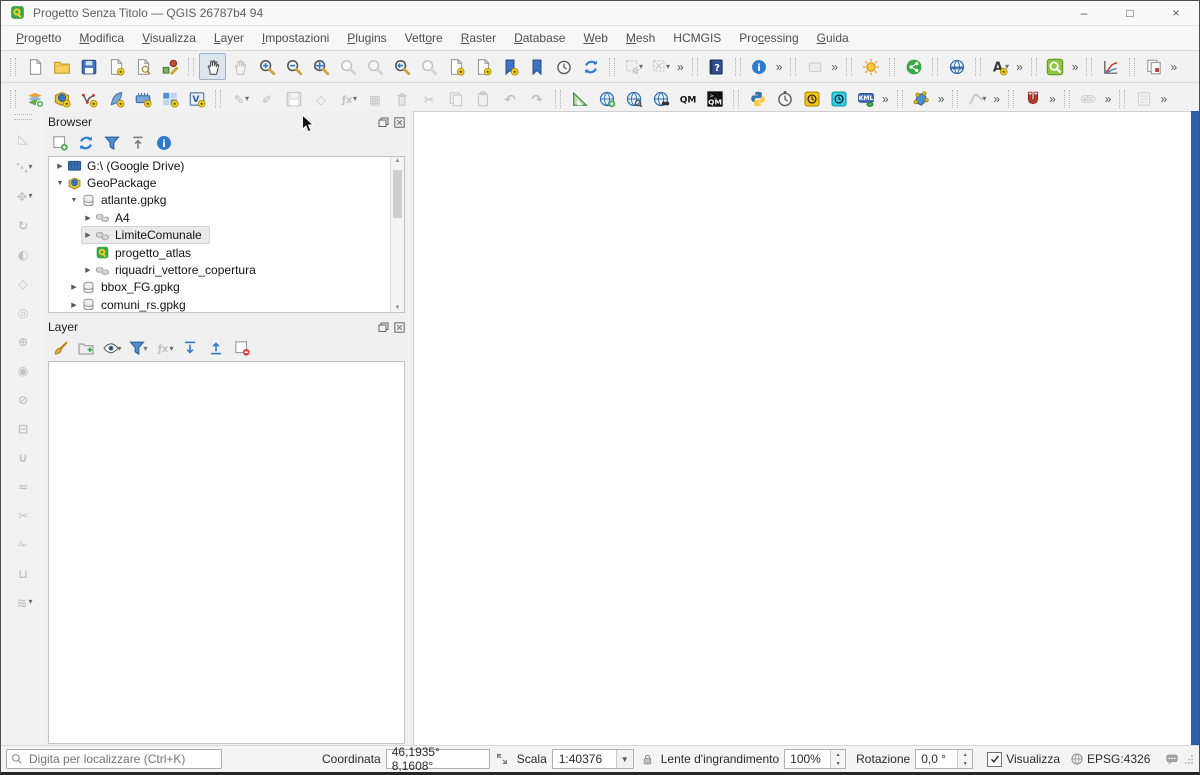 This screenshot has height=775, width=1200. I want to click on label-abc-button: abc, so click(1088, 98).